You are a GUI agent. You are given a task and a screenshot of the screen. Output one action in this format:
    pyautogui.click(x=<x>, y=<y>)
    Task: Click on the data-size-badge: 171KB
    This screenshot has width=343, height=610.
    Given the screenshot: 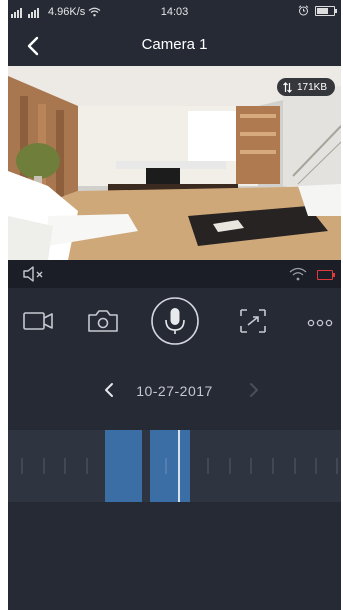 What is the action you would take?
    pyautogui.click(x=305, y=87)
    